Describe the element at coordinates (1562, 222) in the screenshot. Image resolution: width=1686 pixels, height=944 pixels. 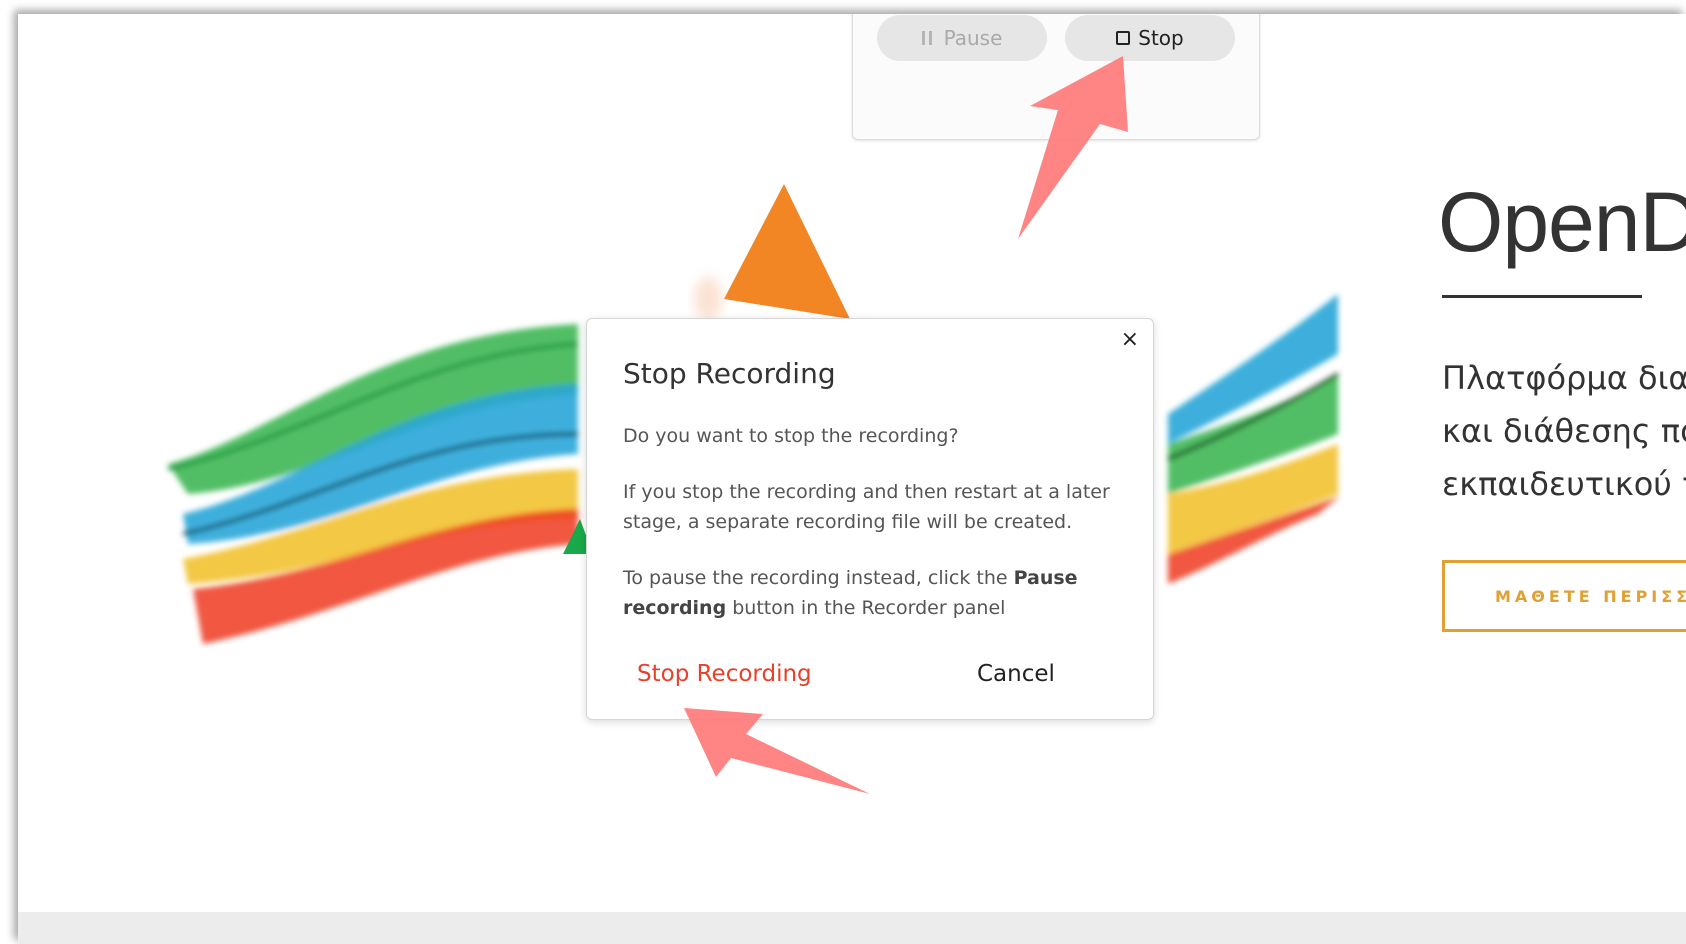
I see `site-title: OpenD` at that location.